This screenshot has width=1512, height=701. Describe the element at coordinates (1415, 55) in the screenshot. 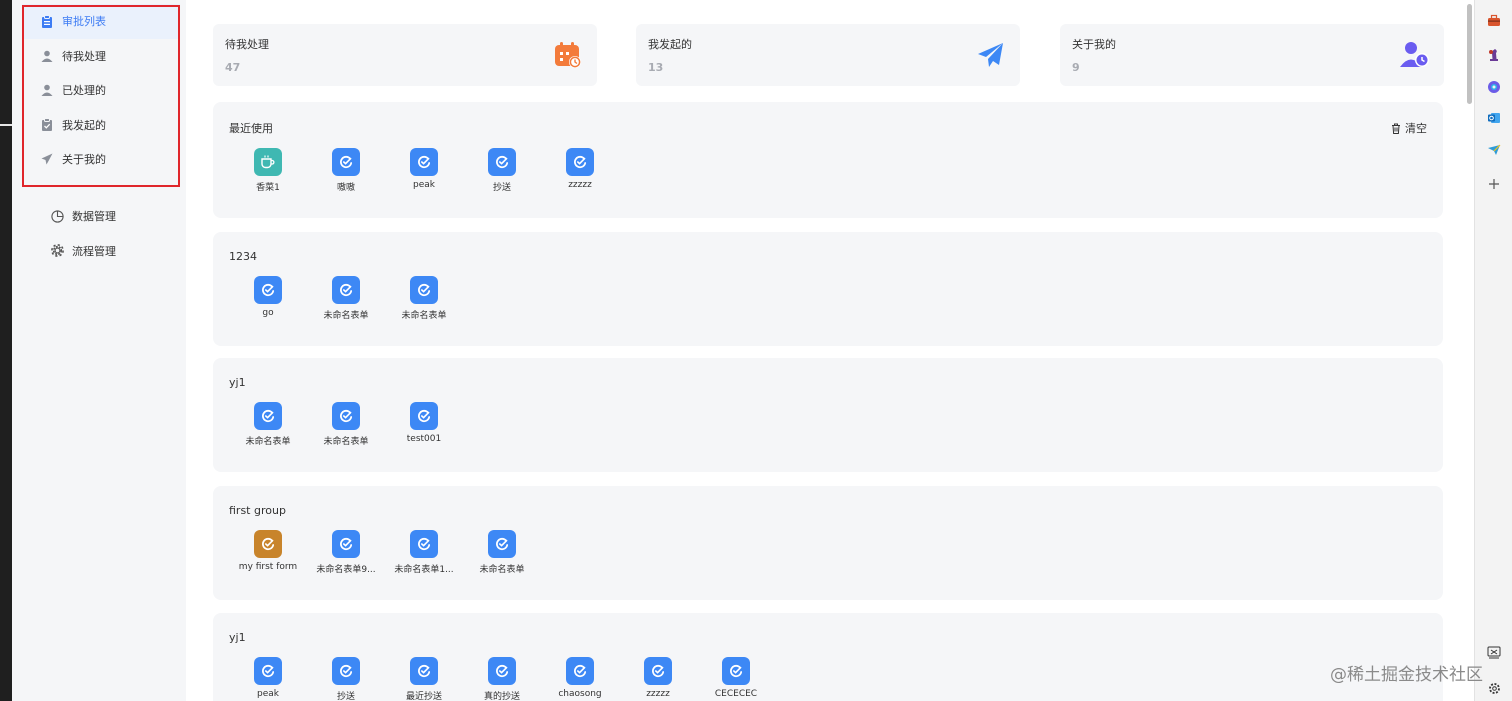

I see `user-clock-icon` at that location.